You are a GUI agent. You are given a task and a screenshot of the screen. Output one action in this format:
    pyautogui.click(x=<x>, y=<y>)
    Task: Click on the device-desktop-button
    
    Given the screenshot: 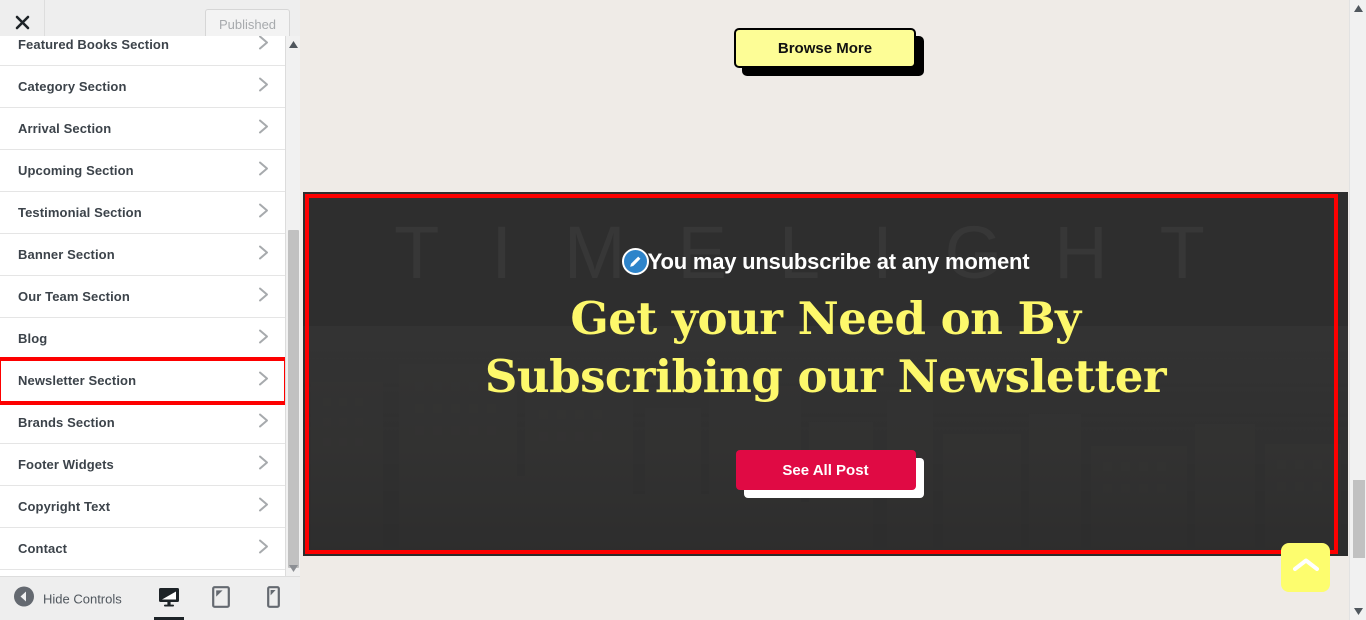 What is the action you would take?
    pyautogui.click(x=169, y=598)
    